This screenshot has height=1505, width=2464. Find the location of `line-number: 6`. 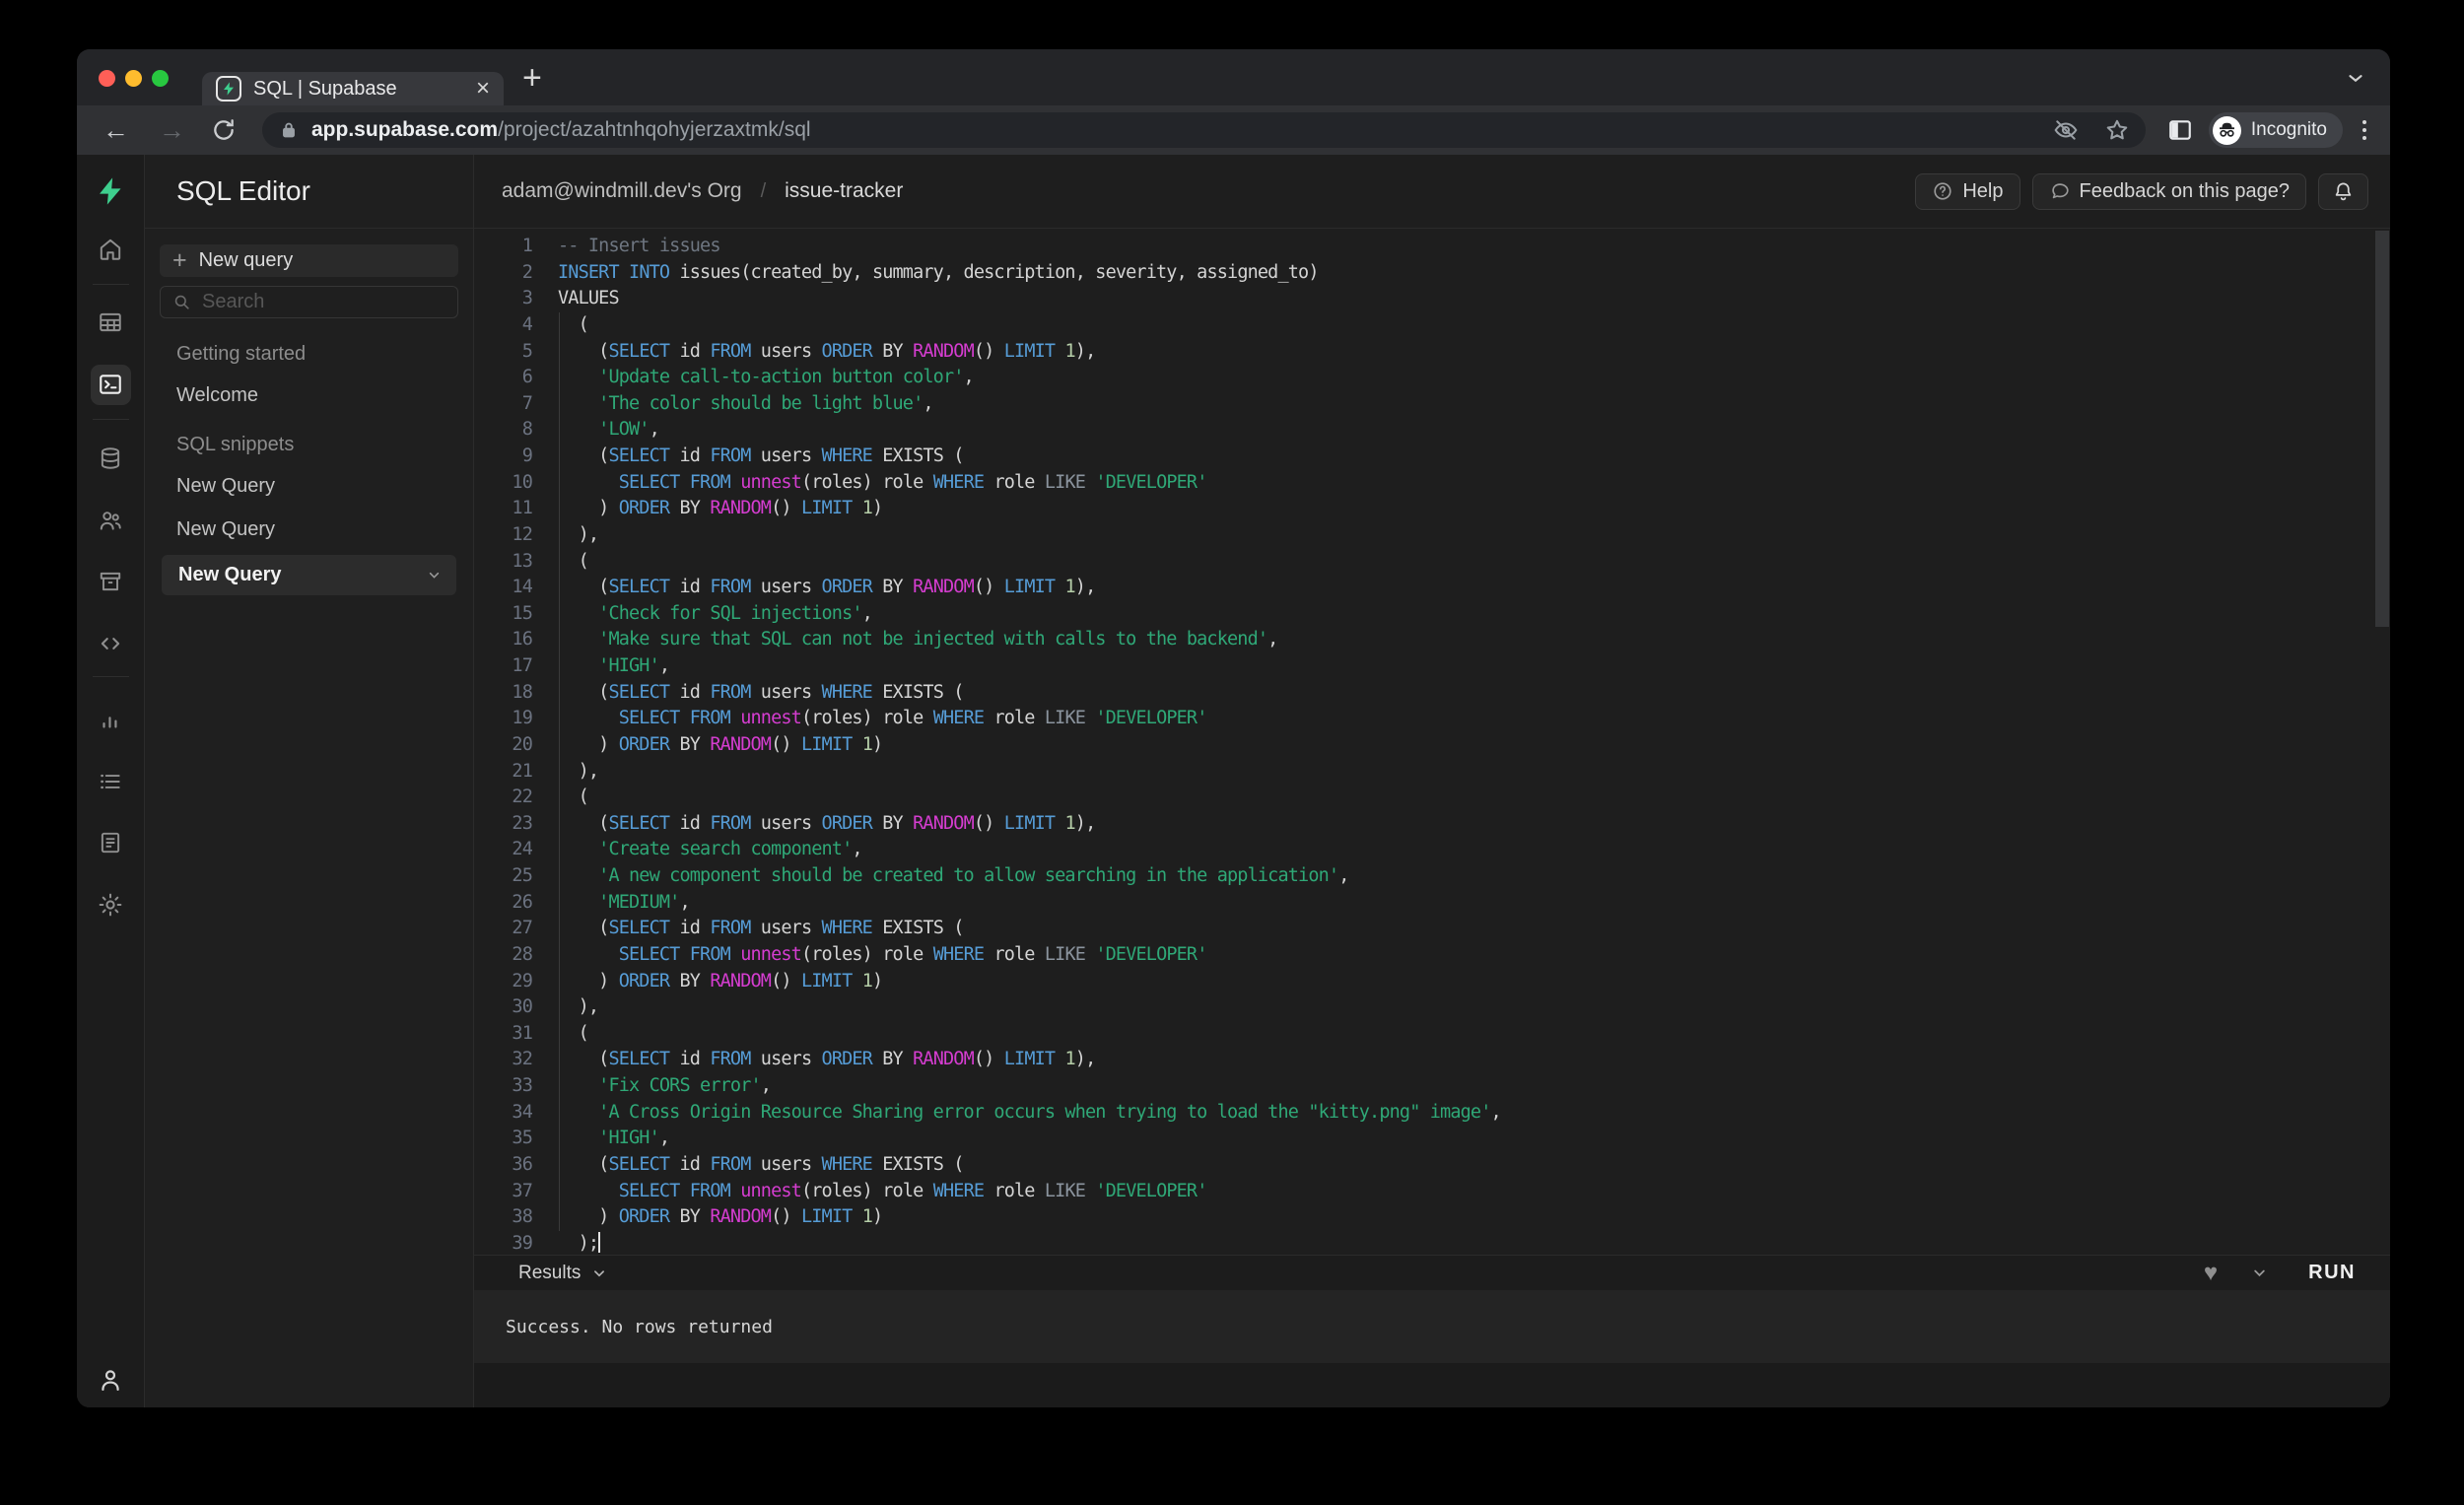

line-number: 6 is located at coordinates (527, 377).